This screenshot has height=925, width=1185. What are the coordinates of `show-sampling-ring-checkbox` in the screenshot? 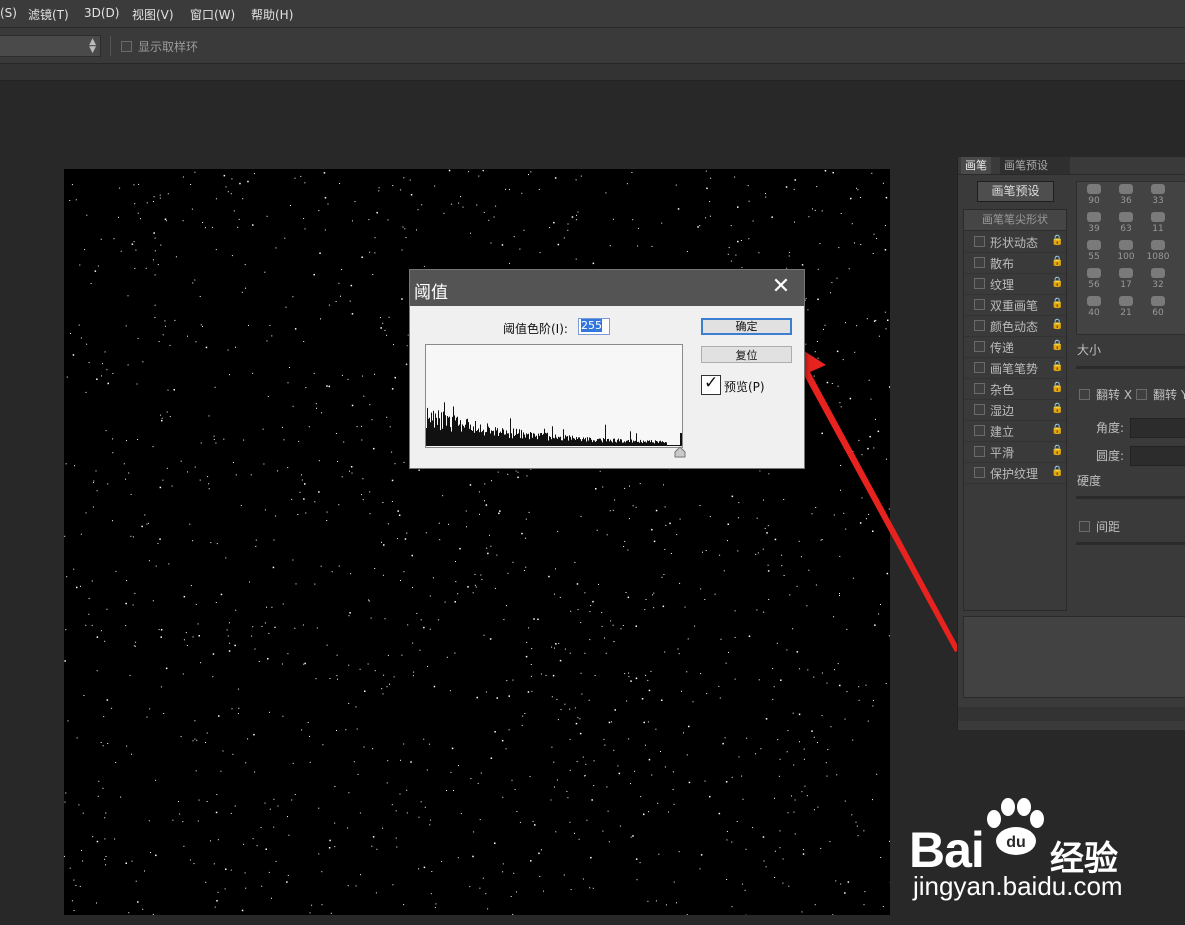 It's located at (126, 46).